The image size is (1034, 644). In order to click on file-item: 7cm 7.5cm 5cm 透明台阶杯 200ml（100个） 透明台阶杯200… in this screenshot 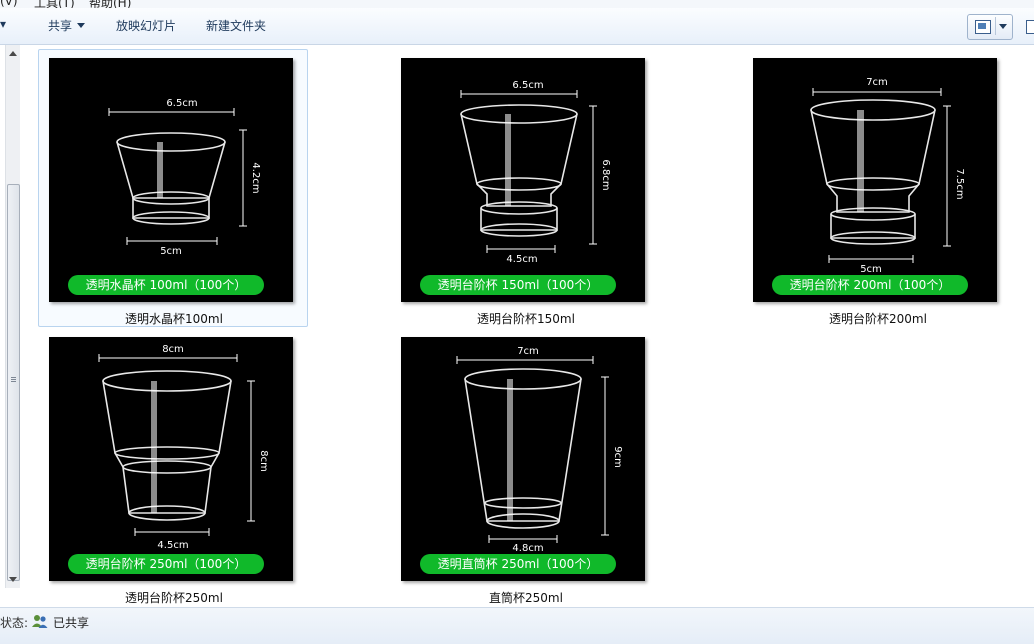, I will do `click(877, 188)`.